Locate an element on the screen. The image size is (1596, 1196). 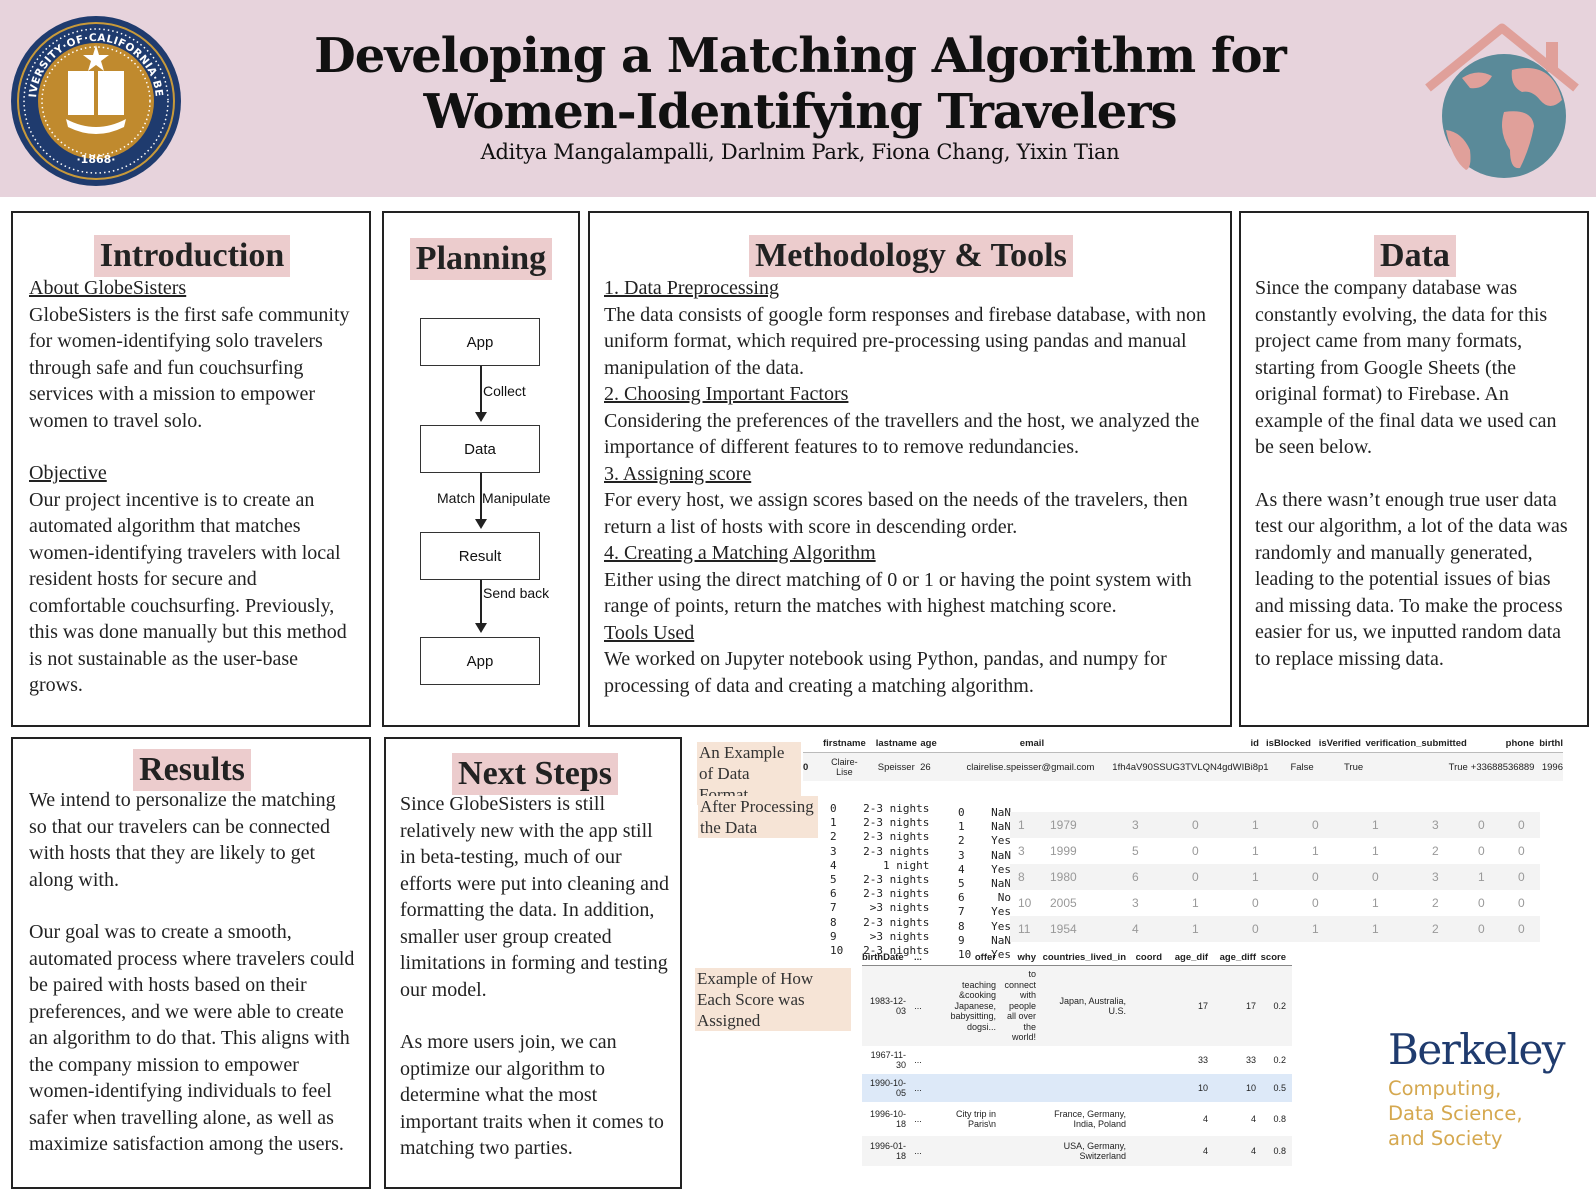
column-header: offer is located at coordinates (985, 957).